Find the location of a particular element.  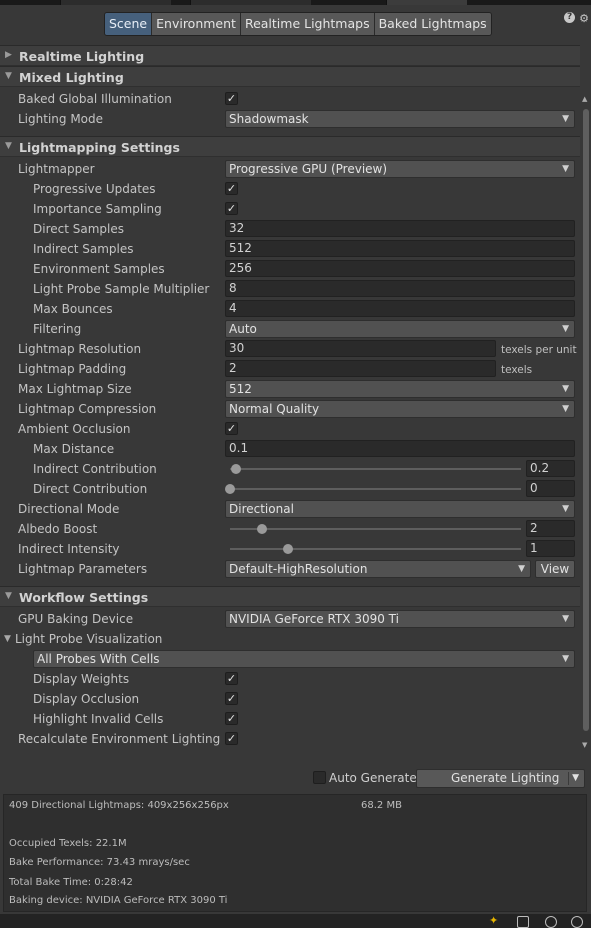

gear-icon: ⚙ is located at coordinates (584, 18).